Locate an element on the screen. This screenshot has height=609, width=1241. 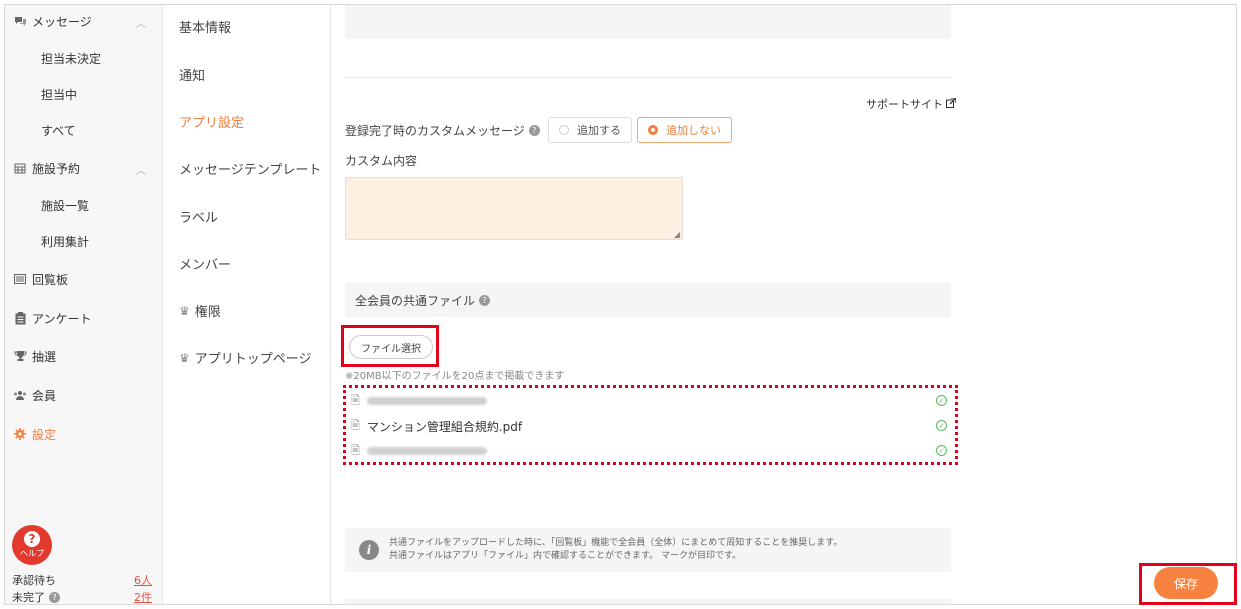
sidebar-subitem-all: すべて is located at coordinates (58, 130).